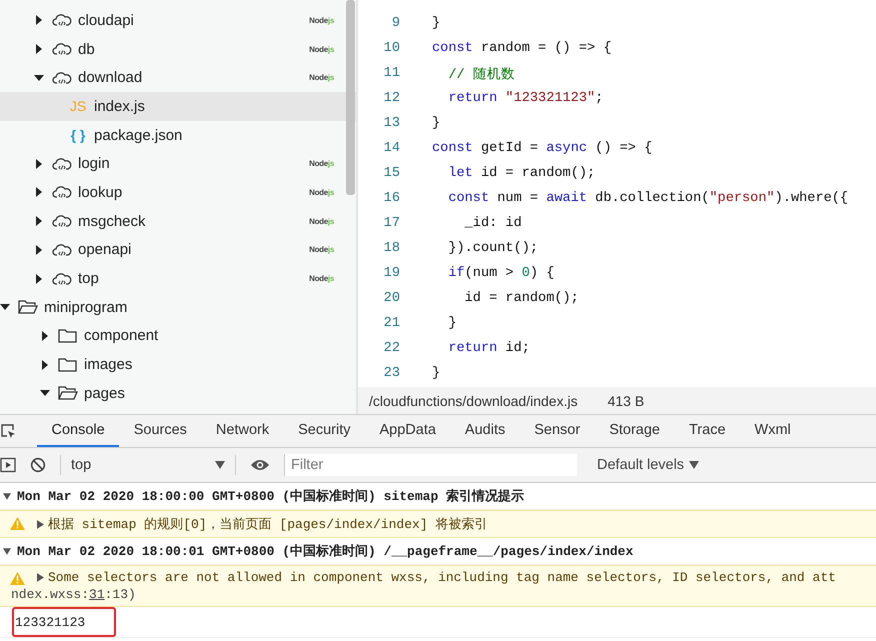  I want to click on devtools-tab: Network, so click(242, 431).